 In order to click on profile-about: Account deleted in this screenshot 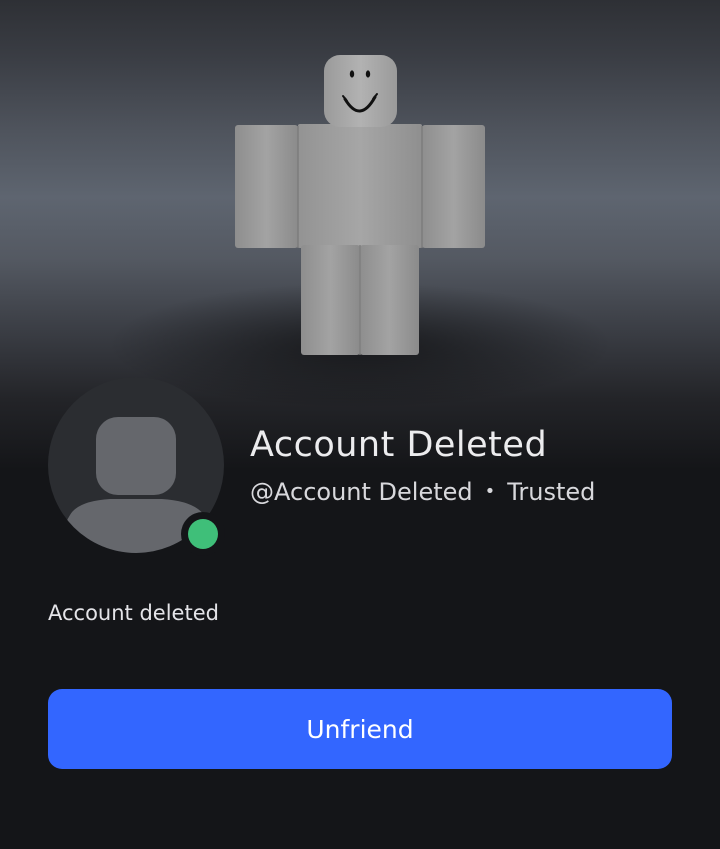, I will do `click(133, 613)`.